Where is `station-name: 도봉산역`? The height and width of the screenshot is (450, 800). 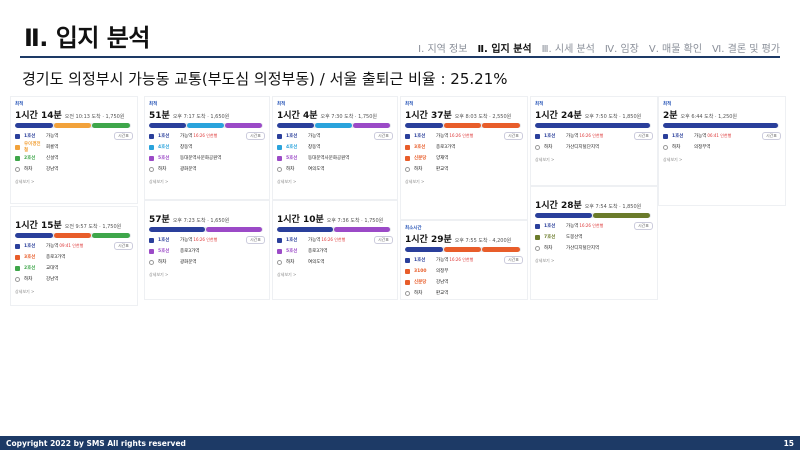 station-name: 도봉산역 is located at coordinates (574, 237).